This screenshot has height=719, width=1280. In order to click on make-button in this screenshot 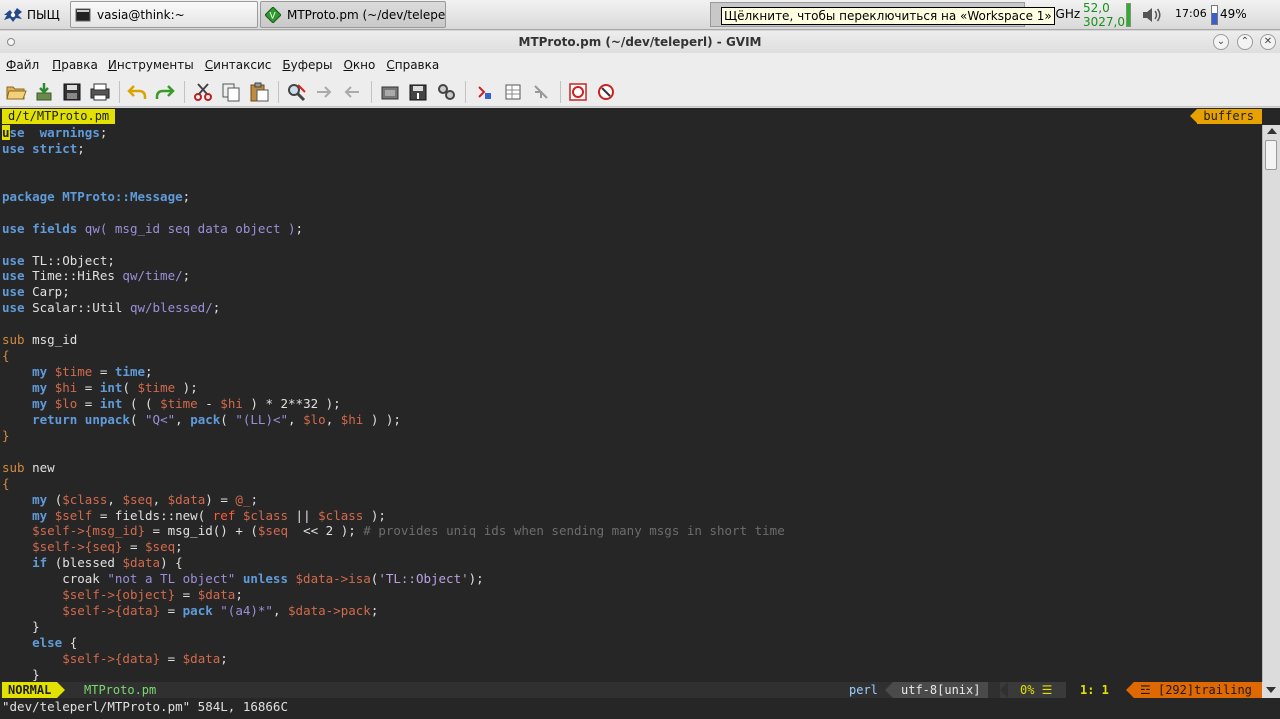, I will do `click(484, 92)`.